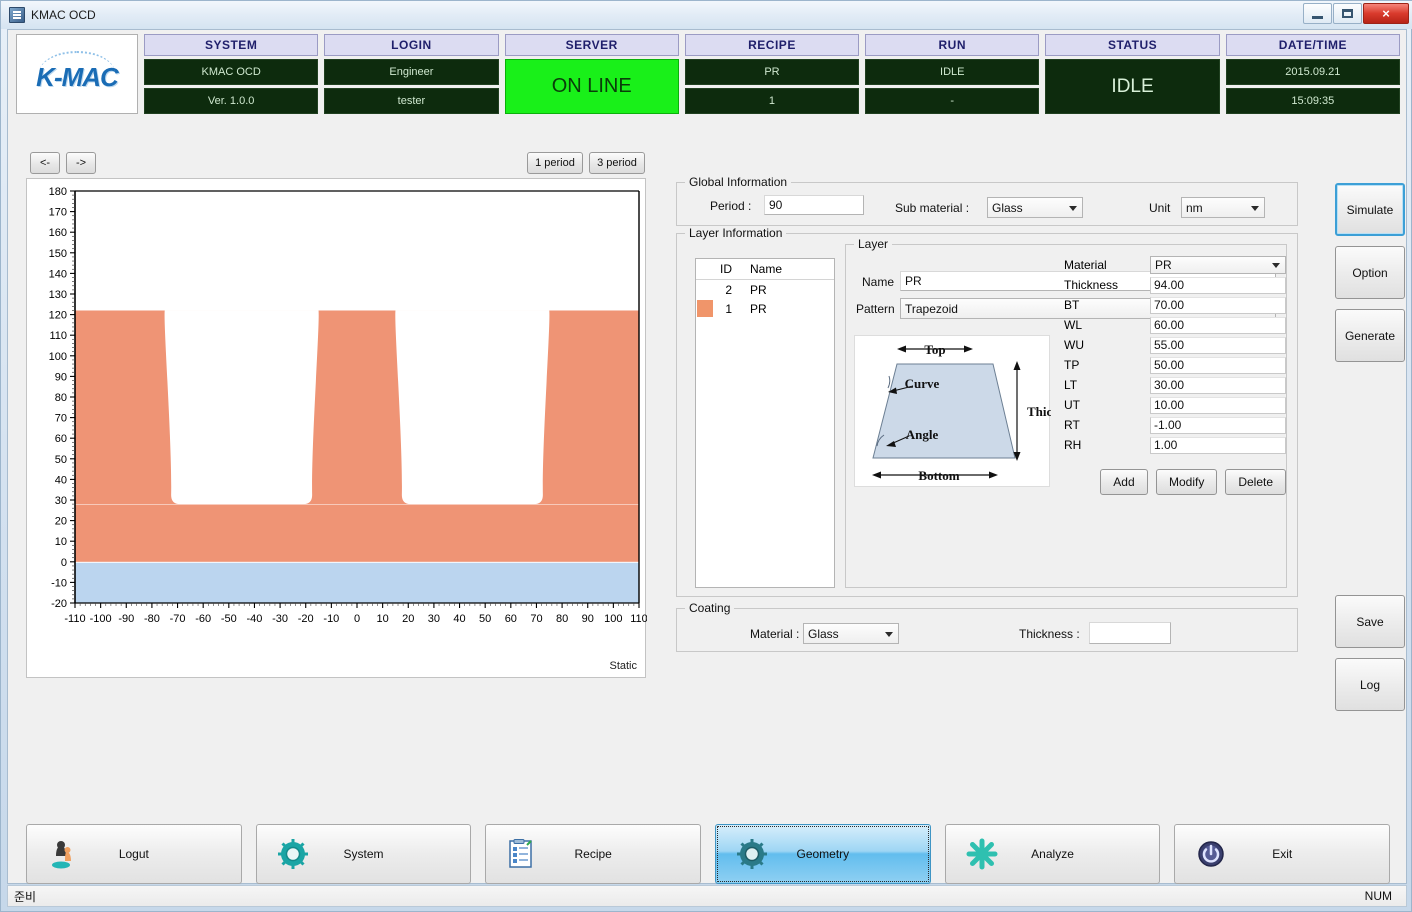  Describe the element at coordinates (591, 74) in the screenshot. I see `header-col-server: SERVER ON LINE` at that location.